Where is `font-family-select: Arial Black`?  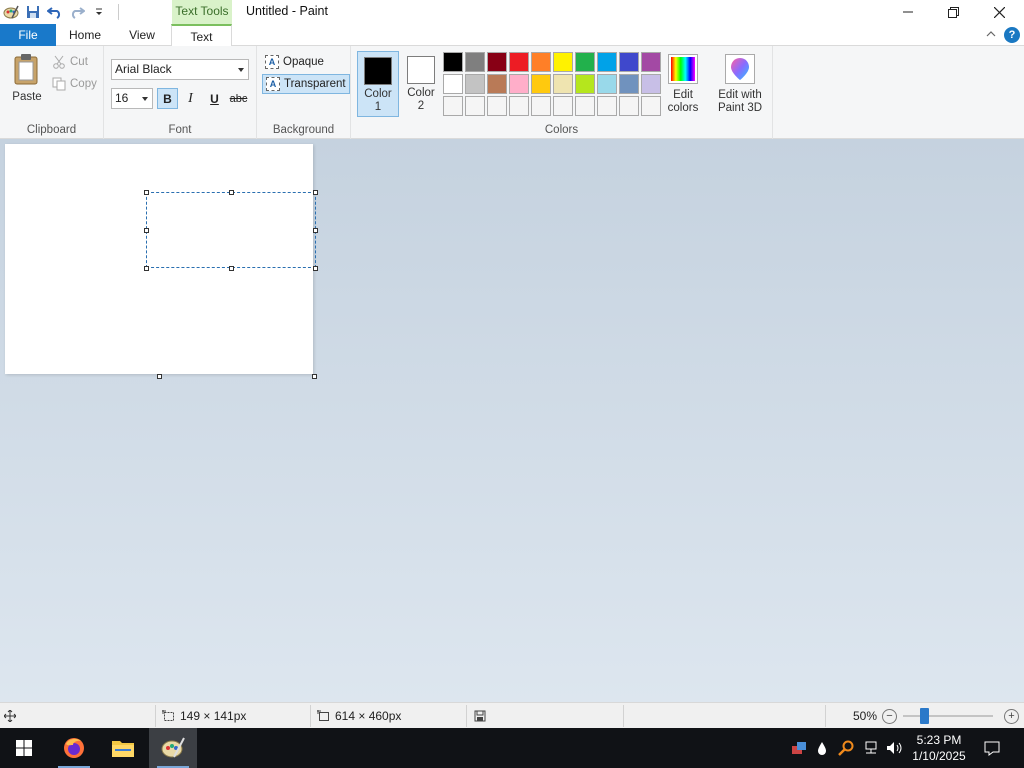 font-family-select: Arial Black is located at coordinates (180, 69).